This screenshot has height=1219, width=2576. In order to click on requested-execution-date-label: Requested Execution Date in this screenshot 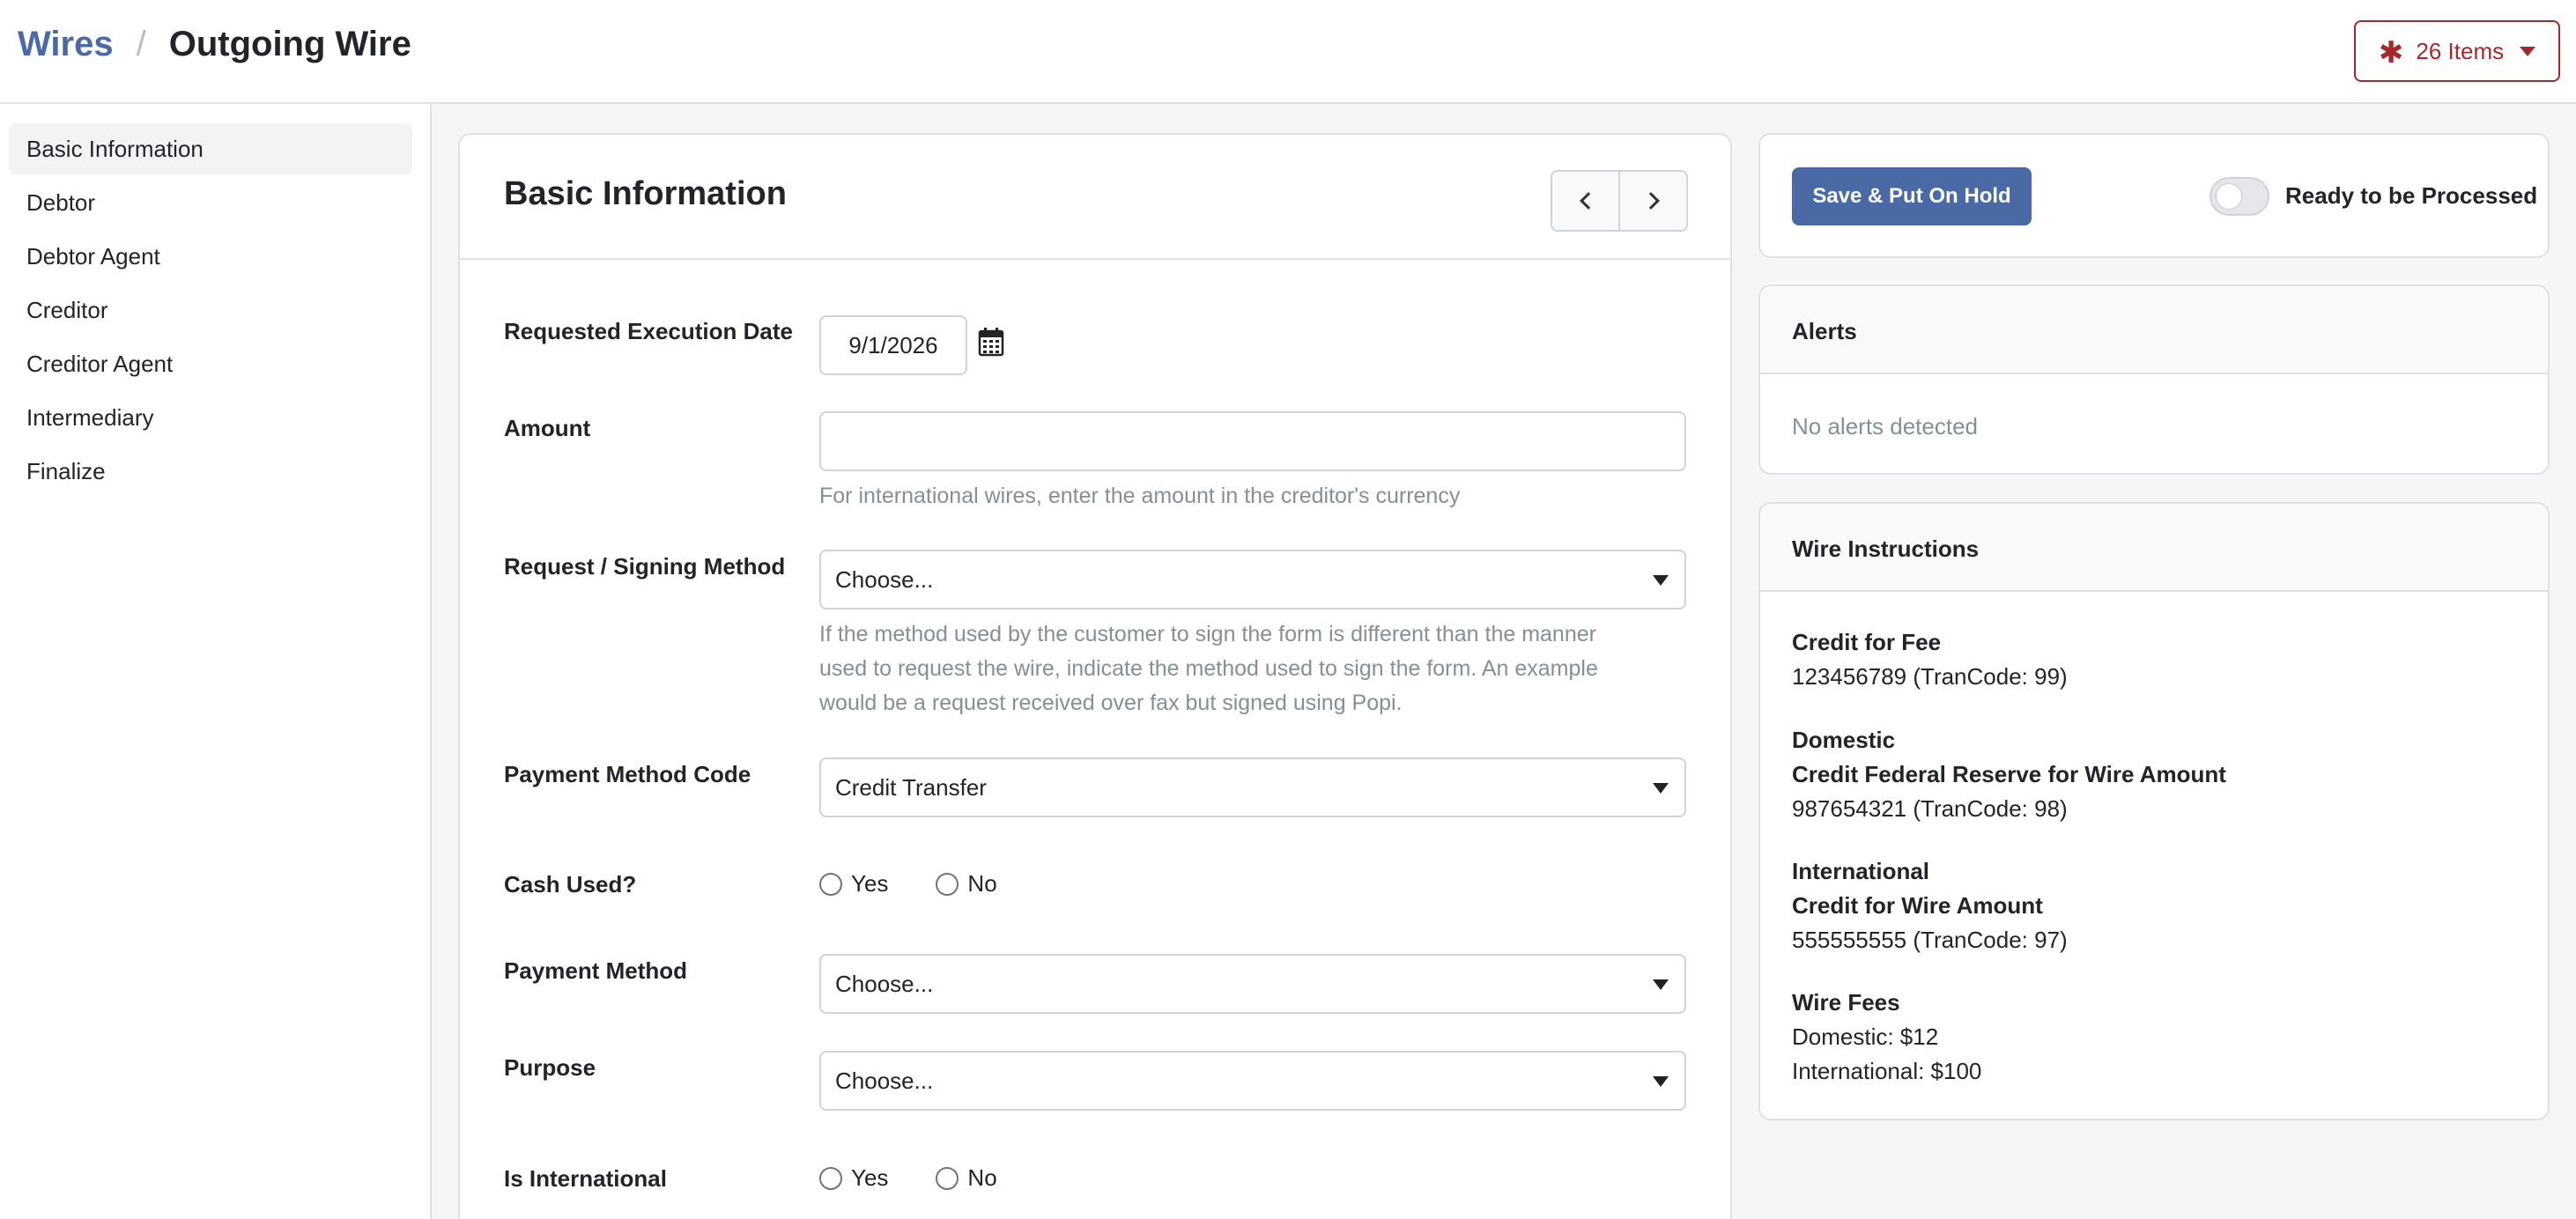, I will do `click(649, 331)`.